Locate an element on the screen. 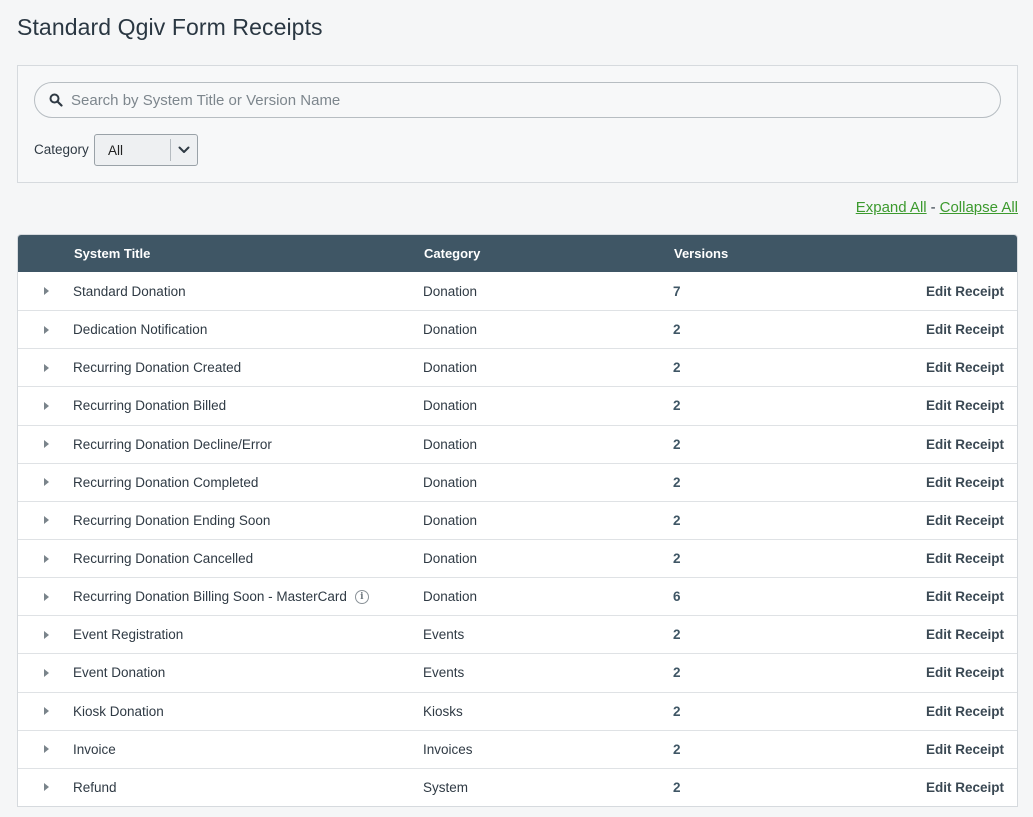  row-system-title: Dedication Notification is located at coordinates (248, 329).